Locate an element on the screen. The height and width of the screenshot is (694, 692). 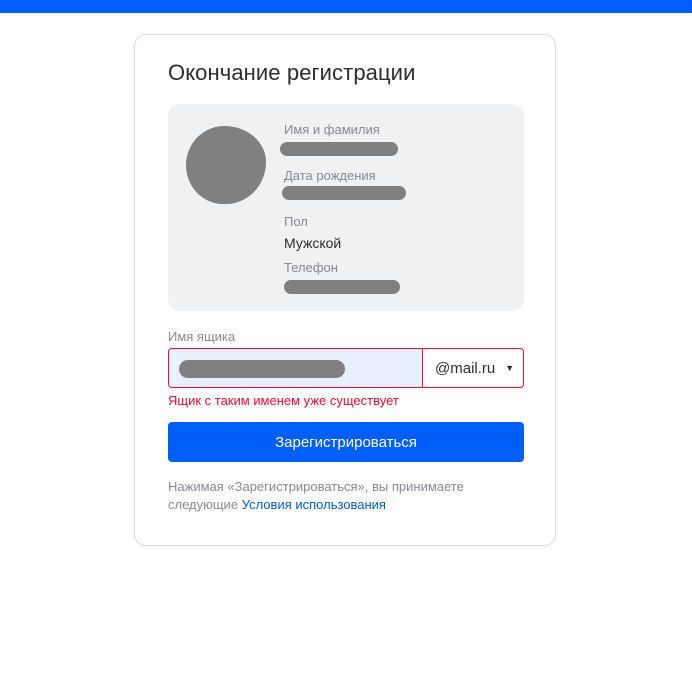
caret-down-icon: ▼ is located at coordinates (510, 368).